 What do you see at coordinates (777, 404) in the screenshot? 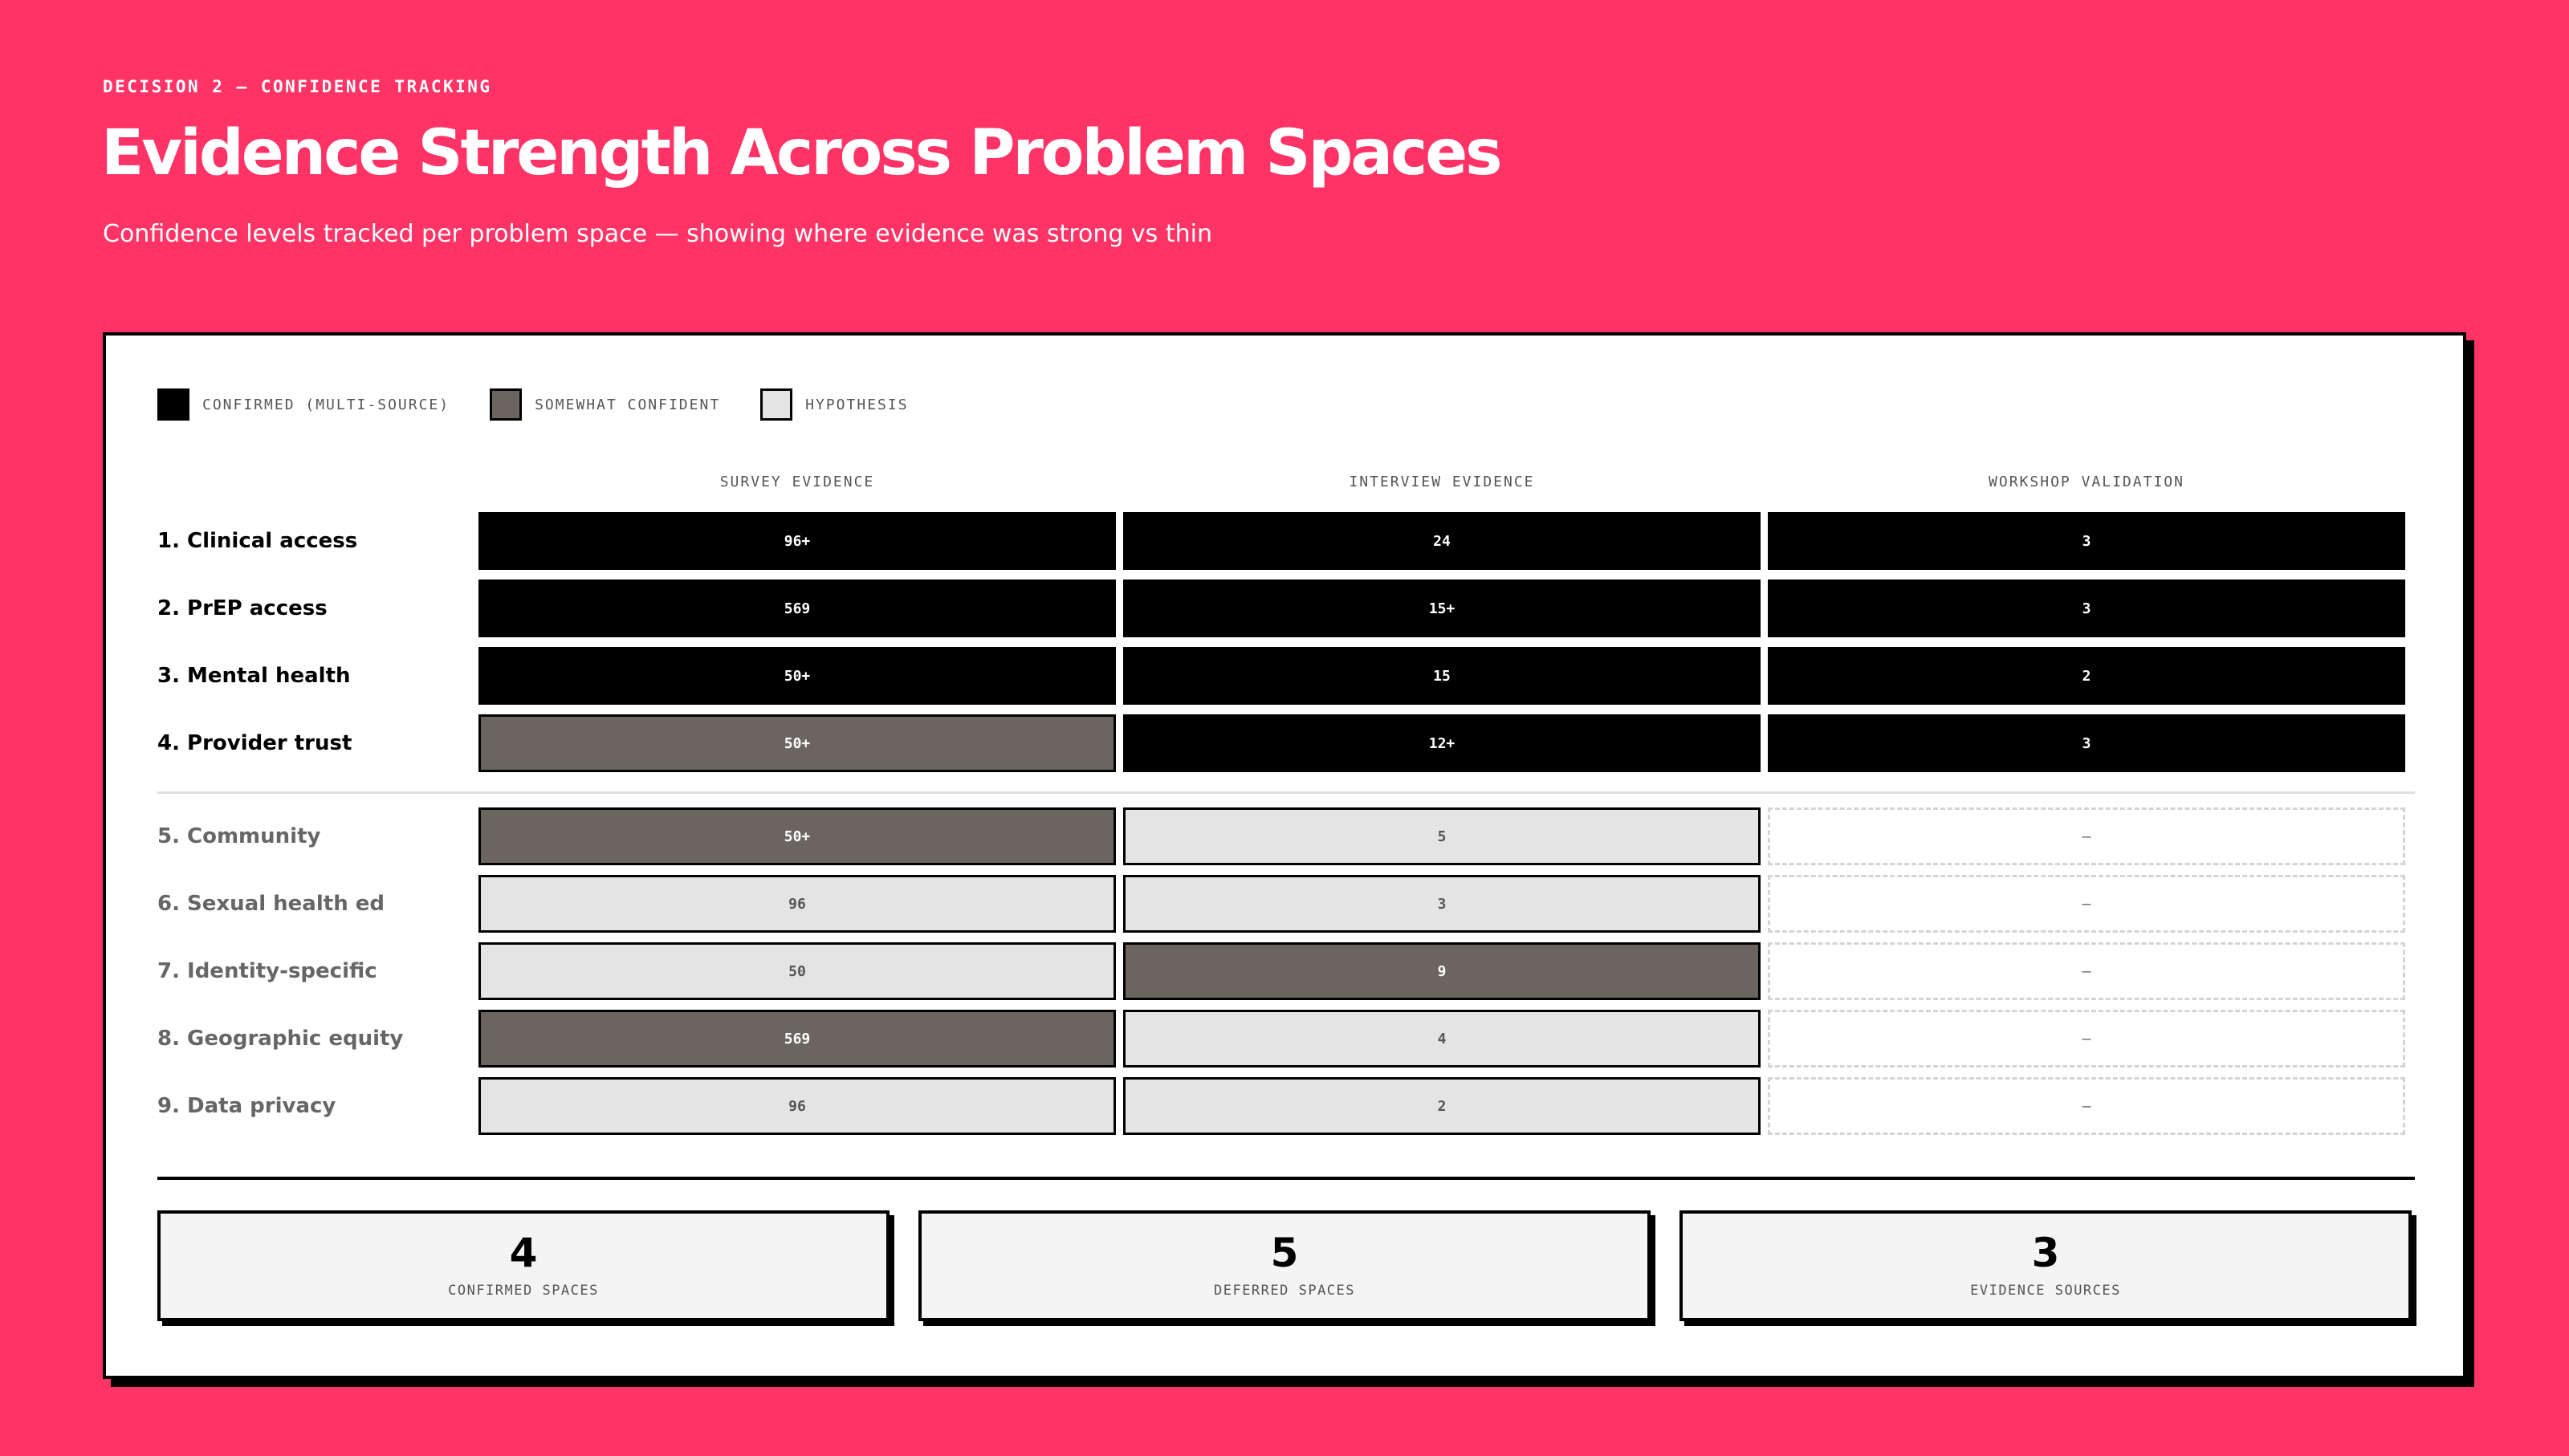
I see `legend-swatch-hypothesis` at bounding box center [777, 404].